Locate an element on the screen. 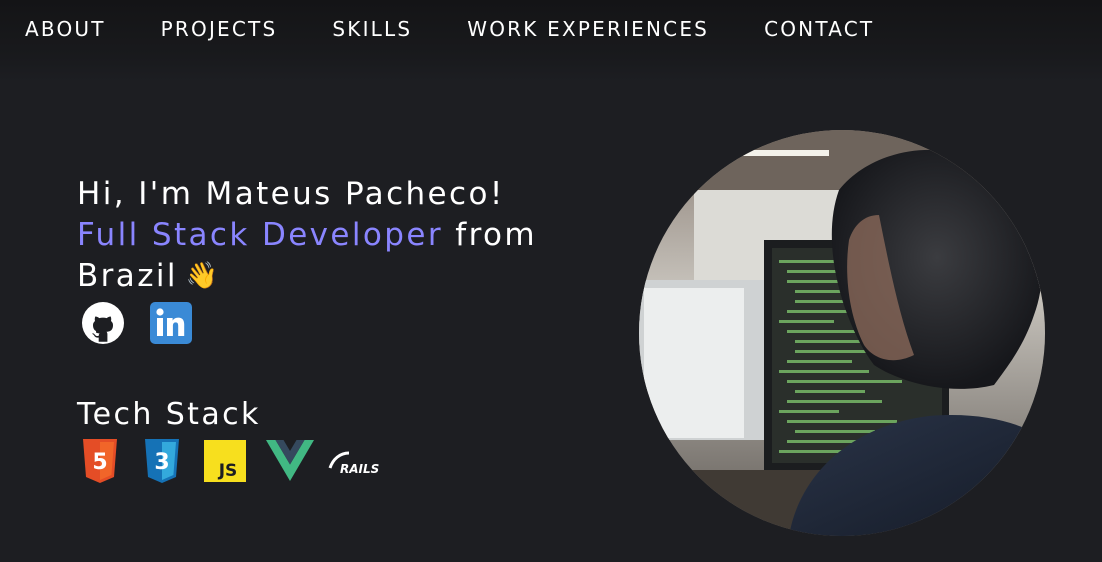  nav-link-skills: SKILLS is located at coordinates (372, 29).